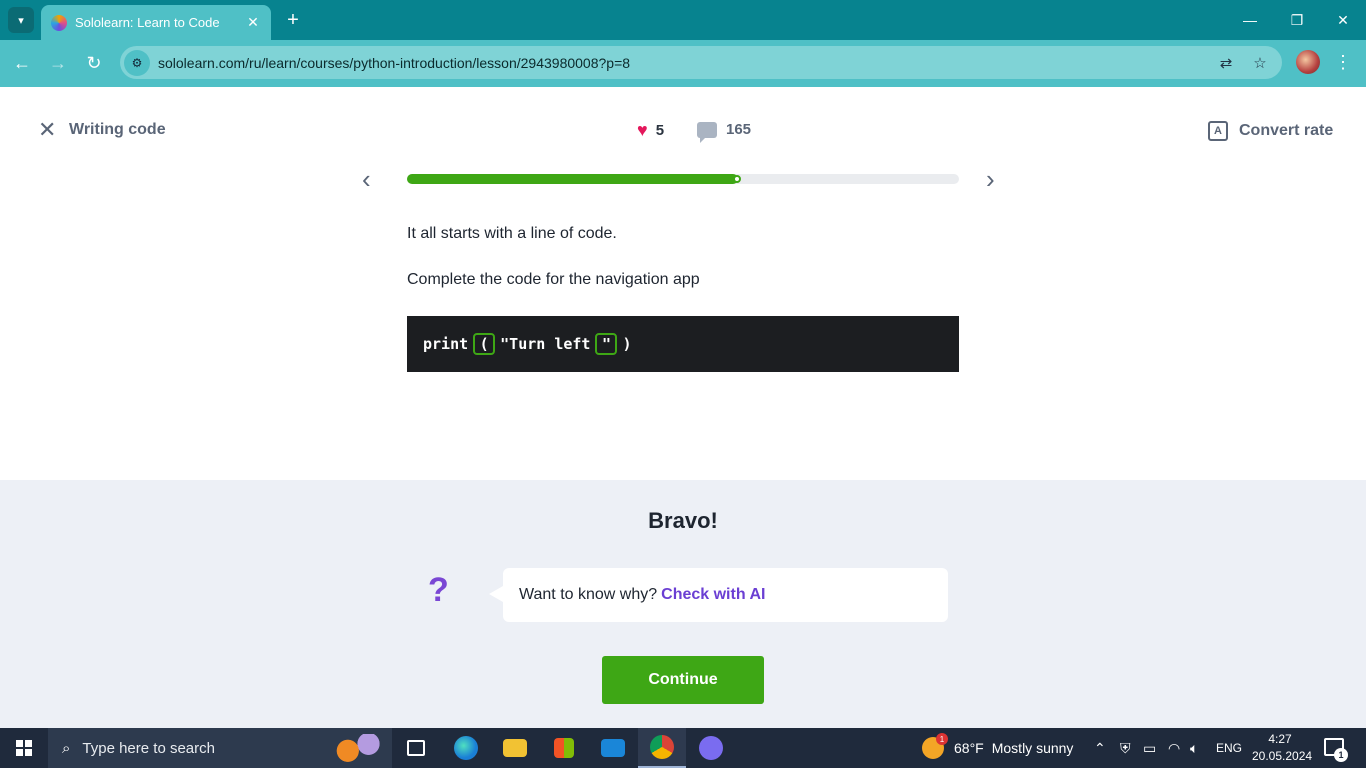  Describe the element at coordinates (94, 63) in the screenshot. I see `reload-button: ↻` at that location.